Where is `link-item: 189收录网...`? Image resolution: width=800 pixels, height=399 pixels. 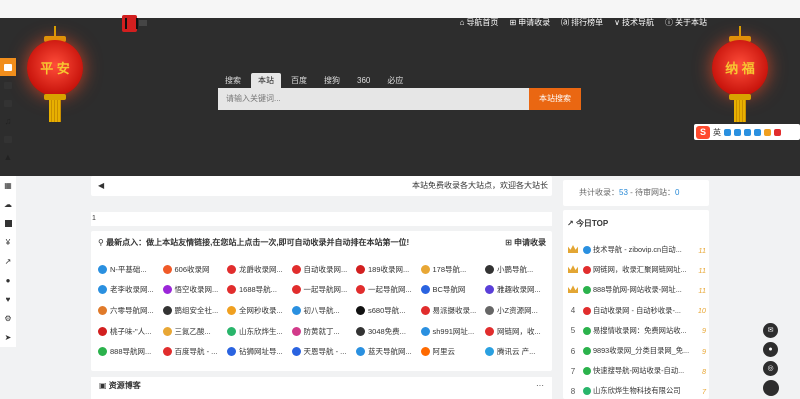
link-item: 189收录网... is located at coordinates (388, 269).